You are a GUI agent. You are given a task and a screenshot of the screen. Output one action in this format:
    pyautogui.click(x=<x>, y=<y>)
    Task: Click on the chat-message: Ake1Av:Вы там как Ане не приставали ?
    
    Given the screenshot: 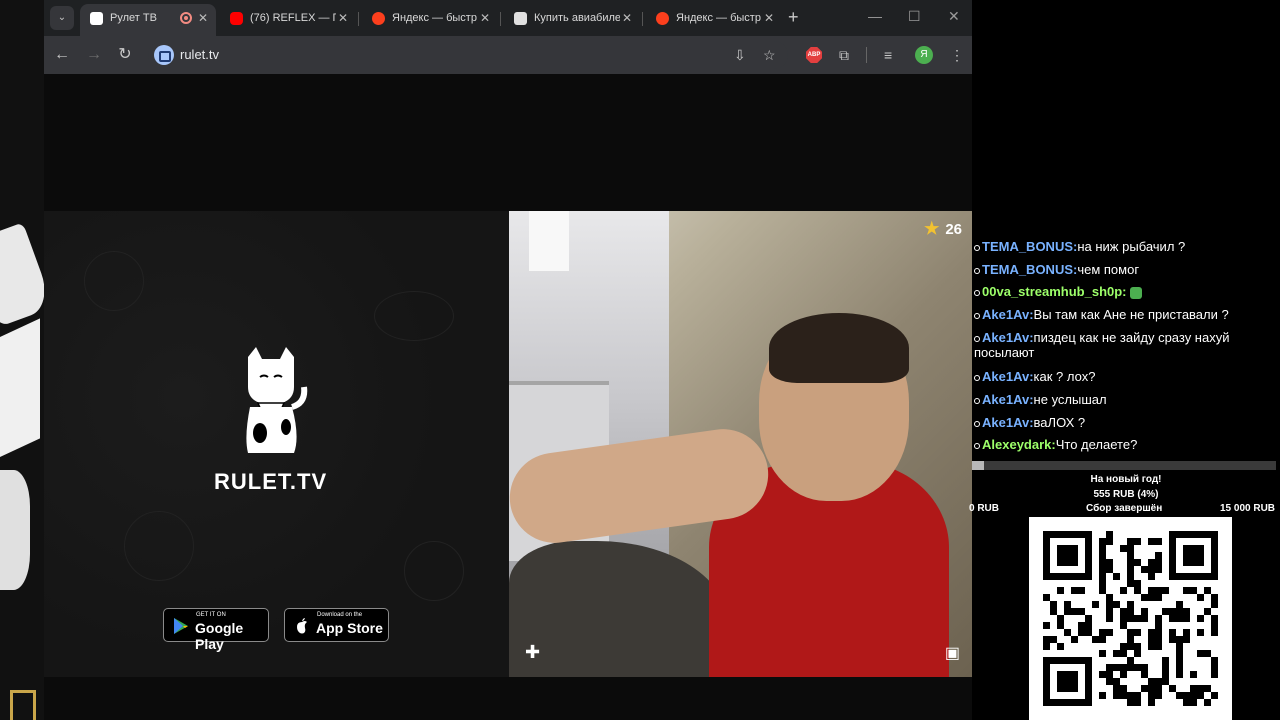 What is the action you would take?
    pyautogui.click(x=1124, y=314)
    